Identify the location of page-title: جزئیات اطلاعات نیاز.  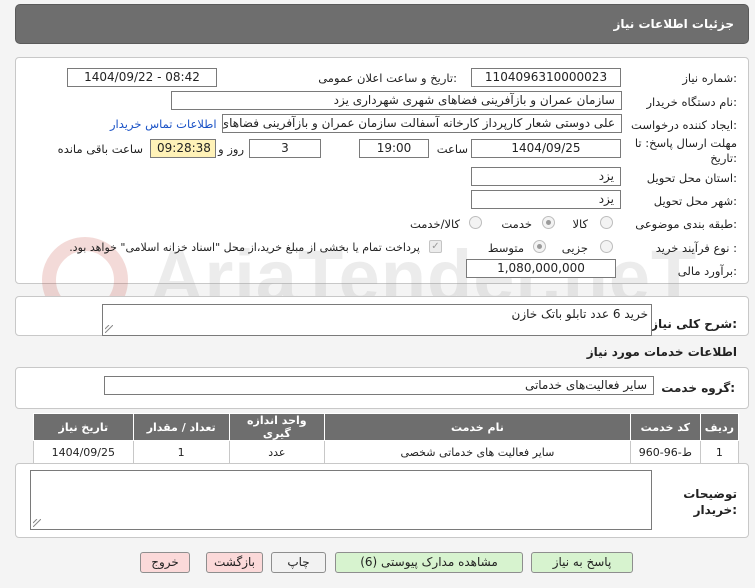
(673, 24).